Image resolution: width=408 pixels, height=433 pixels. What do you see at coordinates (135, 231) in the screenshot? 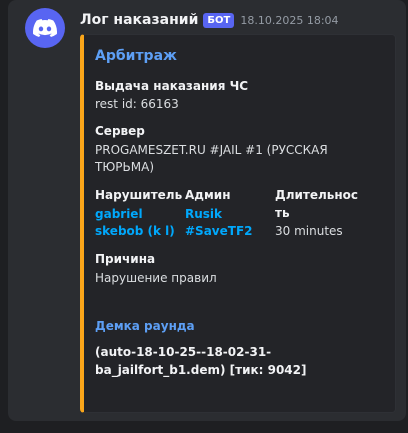
I see `offender-name-line2: skebob (k l)` at bounding box center [135, 231].